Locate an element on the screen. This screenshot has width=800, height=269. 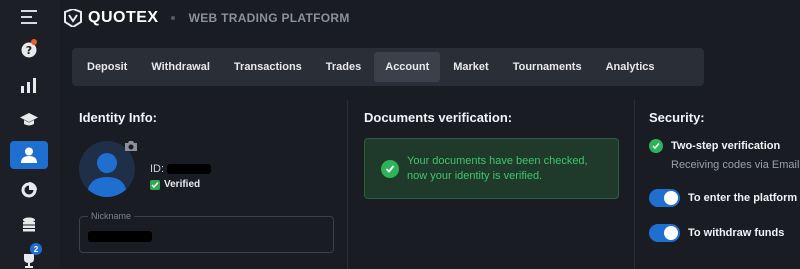
trading-button is located at coordinates (29, 85).